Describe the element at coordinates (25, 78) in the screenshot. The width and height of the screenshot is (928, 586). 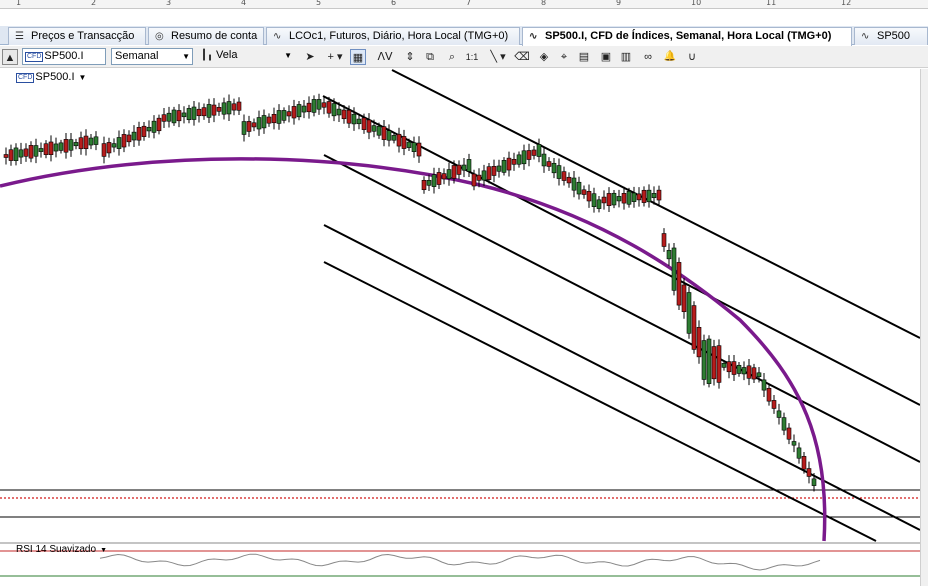
I see `cfd-badge: CFD` at that location.